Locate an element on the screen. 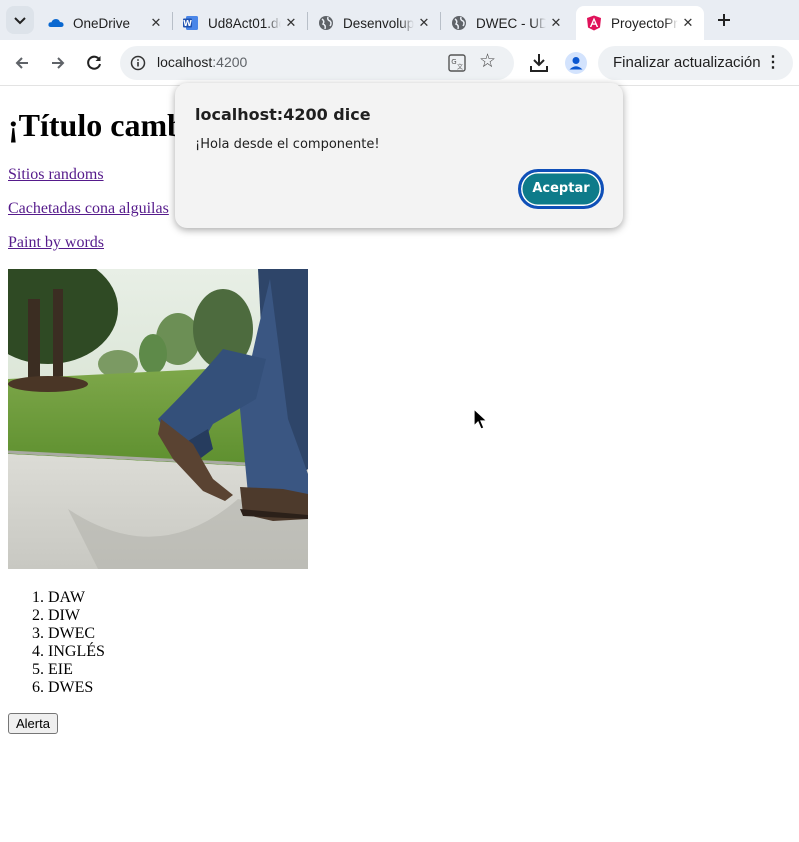  more-menu-icon: ⋮ is located at coordinates (773, 62).